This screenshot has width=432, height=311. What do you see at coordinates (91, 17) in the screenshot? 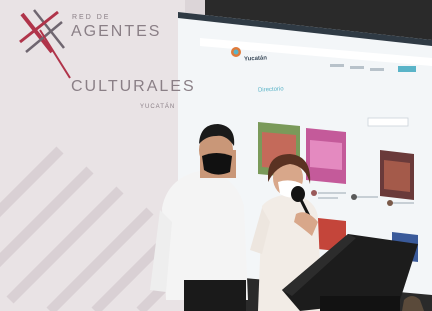
I see `banner-line-red-de: RED DE` at bounding box center [91, 17].